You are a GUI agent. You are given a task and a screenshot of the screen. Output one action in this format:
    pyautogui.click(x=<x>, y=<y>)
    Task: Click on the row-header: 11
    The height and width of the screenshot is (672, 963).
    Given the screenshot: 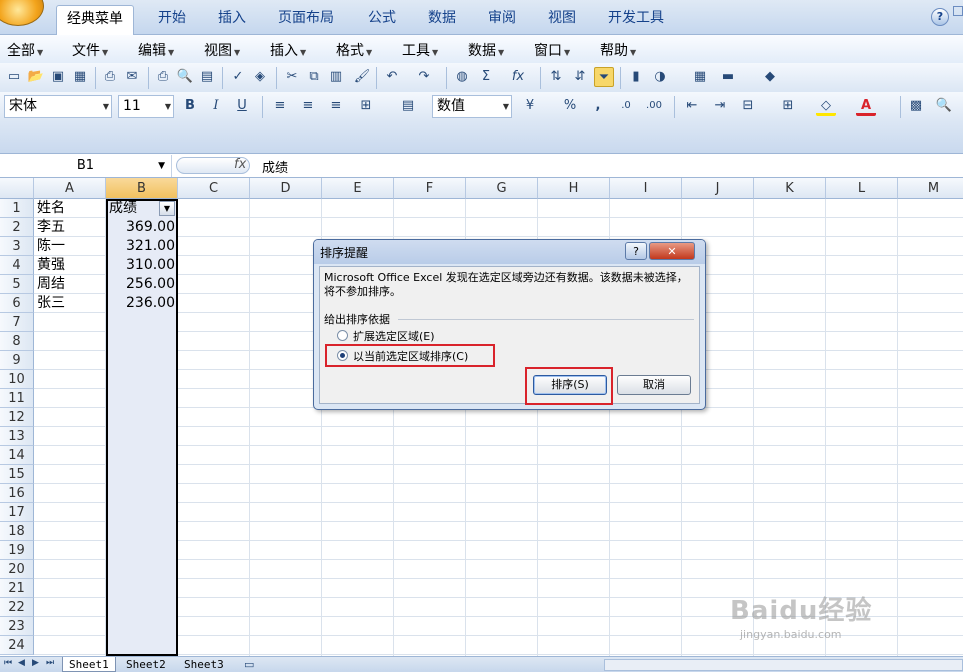 What is the action you would take?
    pyautogui.click(x=17, y=398)
    